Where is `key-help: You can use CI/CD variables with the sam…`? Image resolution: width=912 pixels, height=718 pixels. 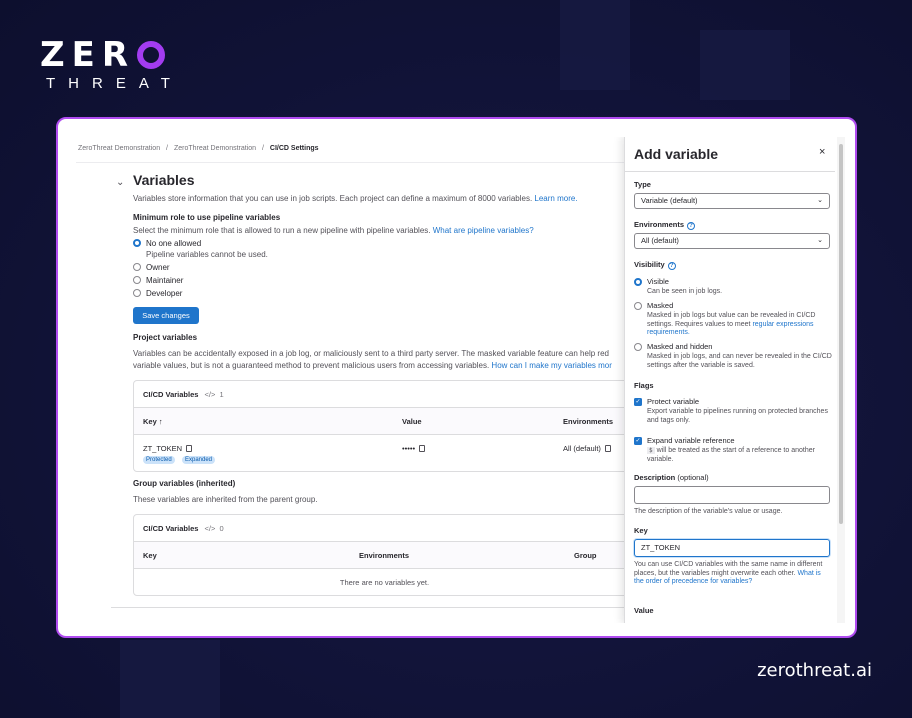 key-help: You can use CI/CD variables with the sam… is located at coordinates (732, 574).